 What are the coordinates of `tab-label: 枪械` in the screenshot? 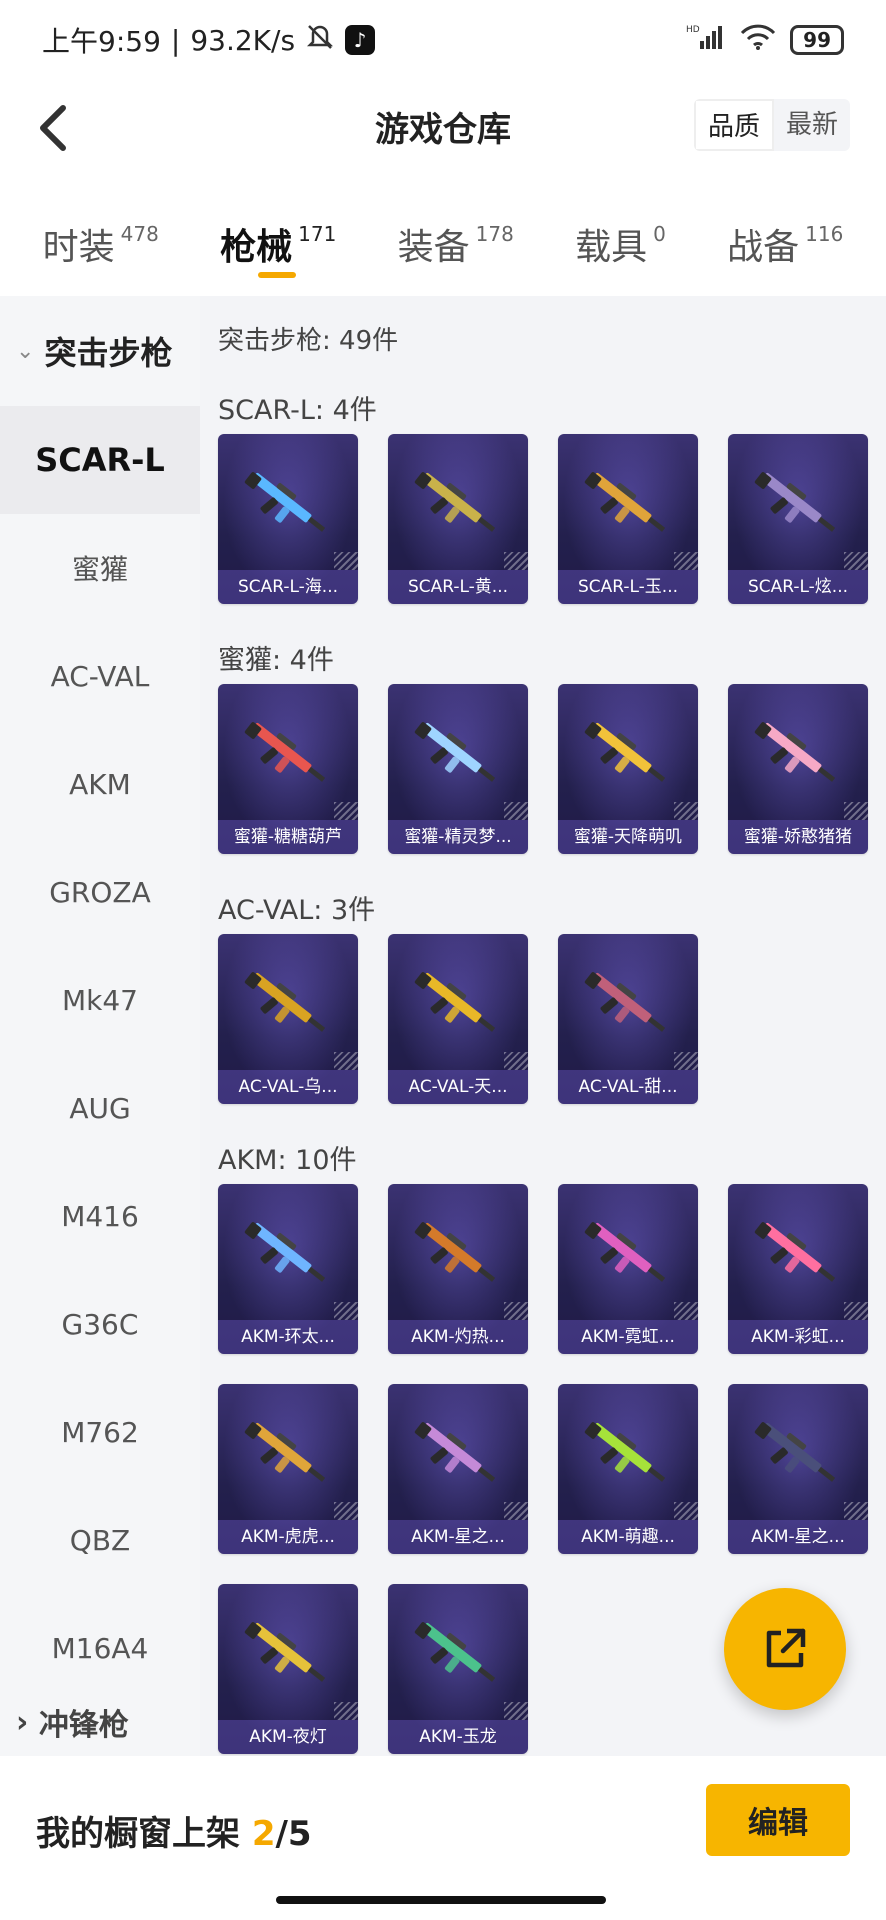 It's located at (256, 247).